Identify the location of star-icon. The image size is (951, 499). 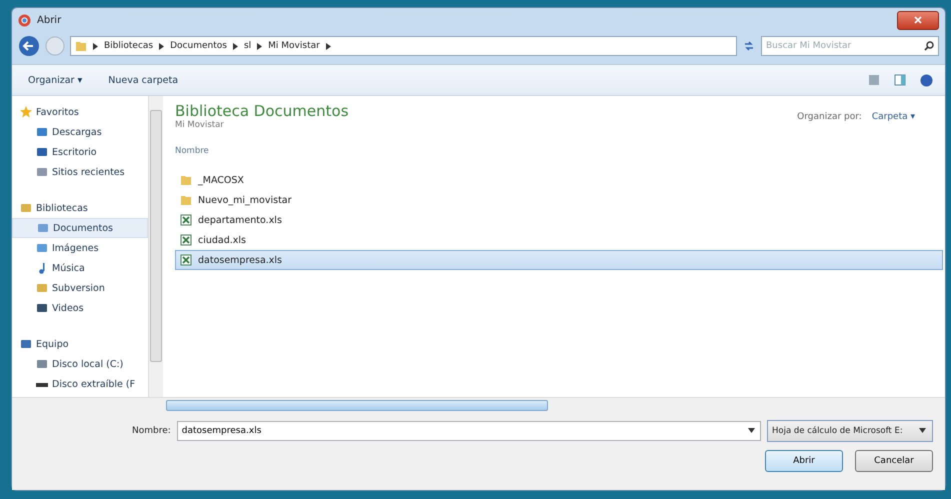
(26, 112).